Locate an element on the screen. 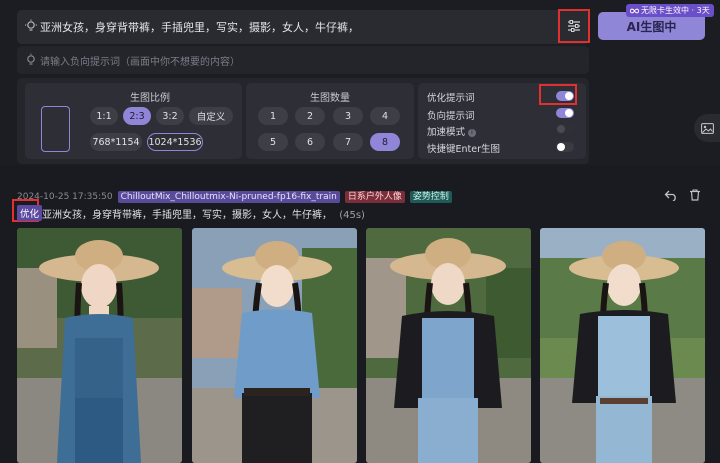 This screenshot has height=463, width=720. optimize-prompt-label: 优化提示词 is located at coordinates (451, 98).